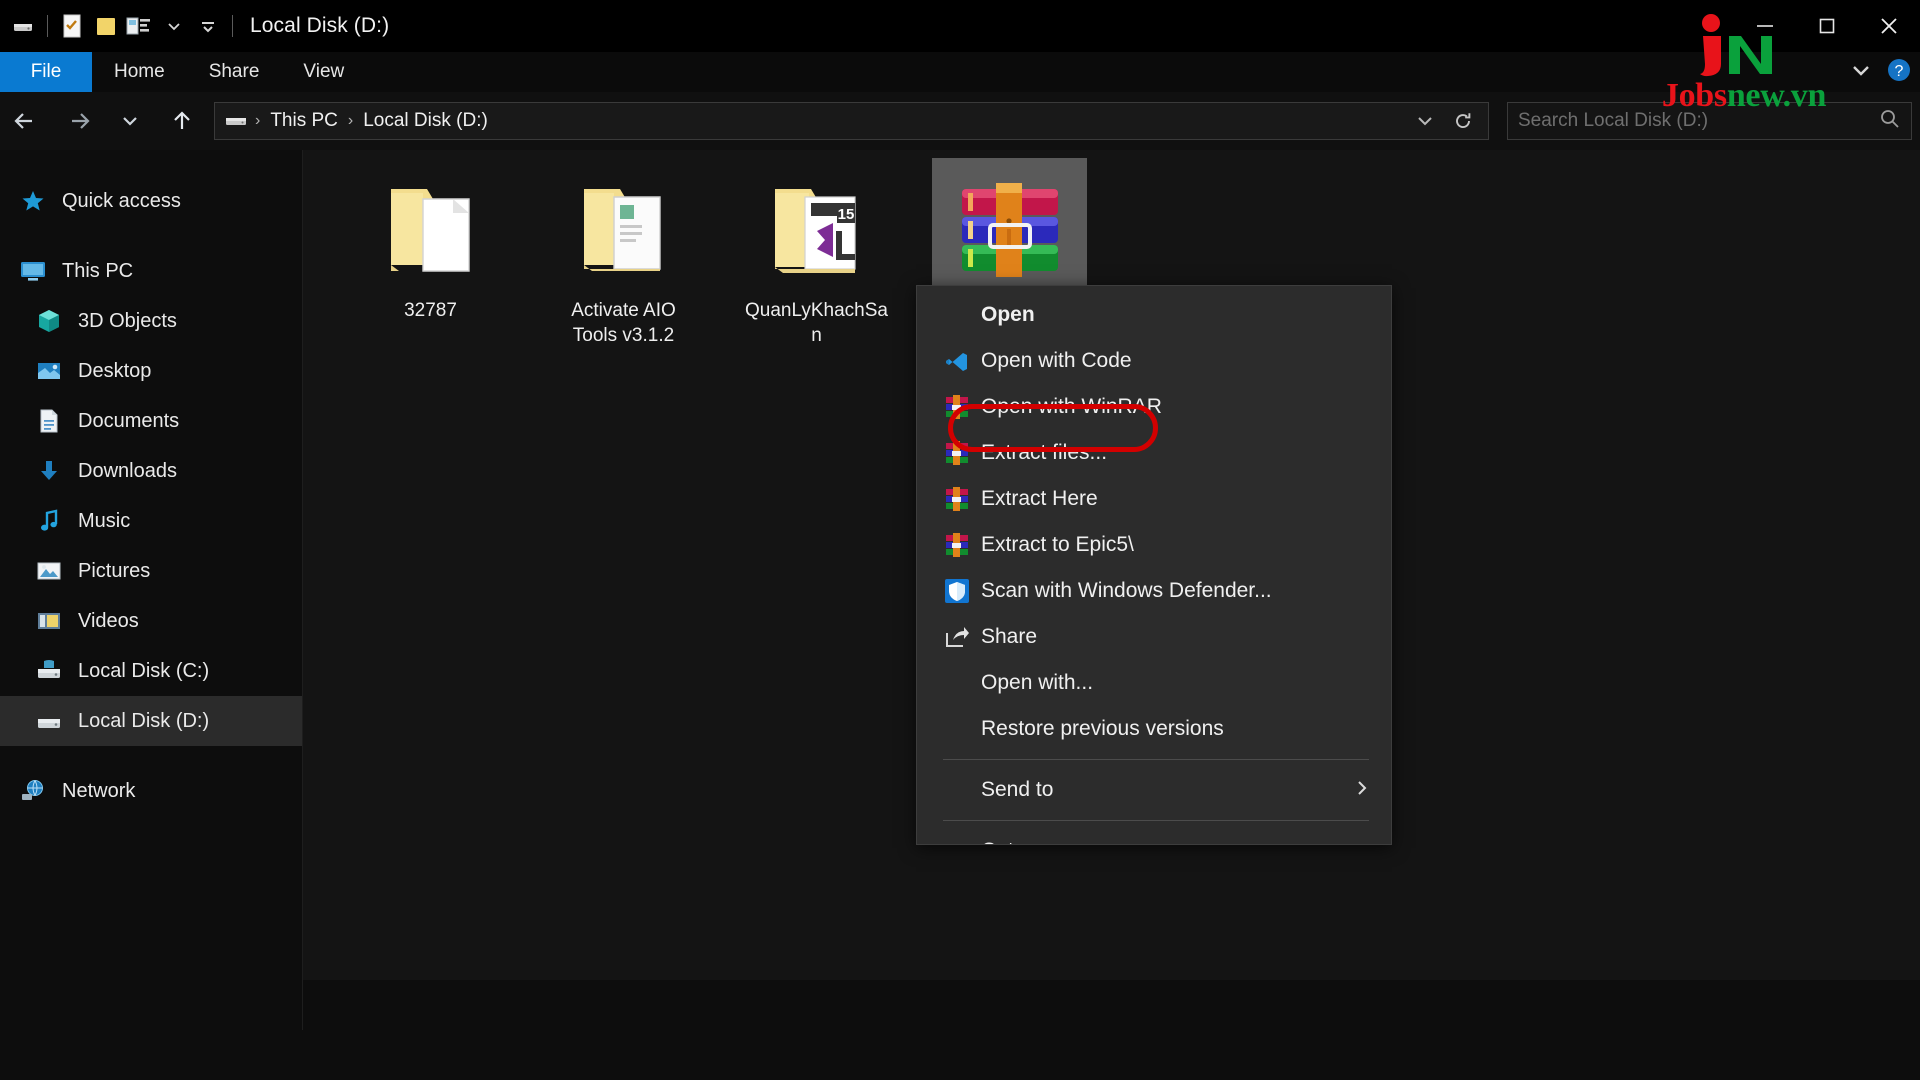  I want to click on watermark-logo: Jobsnew.vn, so click(1744, 63).